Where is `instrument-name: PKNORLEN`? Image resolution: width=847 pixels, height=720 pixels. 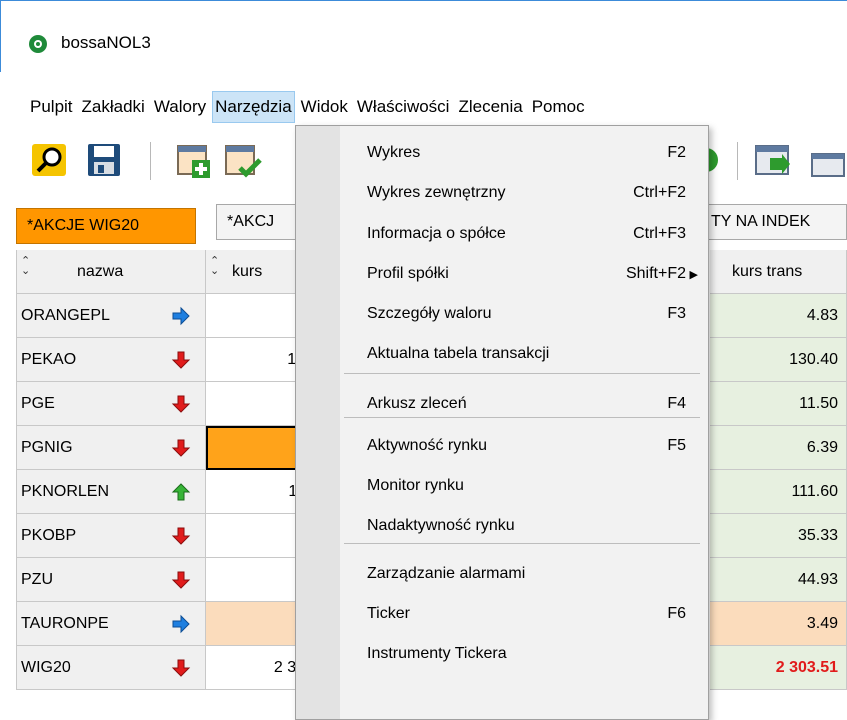
instrument-name: PKNORLEN is located at coordinates (65, 491).